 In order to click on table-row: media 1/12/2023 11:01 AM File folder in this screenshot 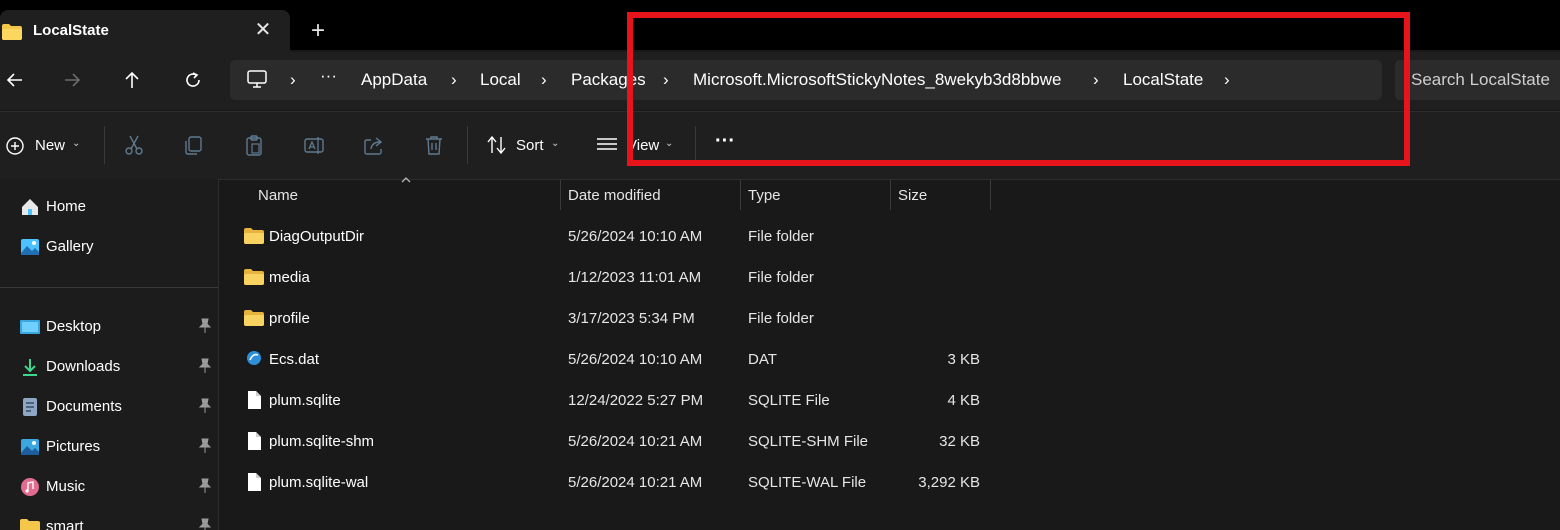, I will do `click(615, 278)`.